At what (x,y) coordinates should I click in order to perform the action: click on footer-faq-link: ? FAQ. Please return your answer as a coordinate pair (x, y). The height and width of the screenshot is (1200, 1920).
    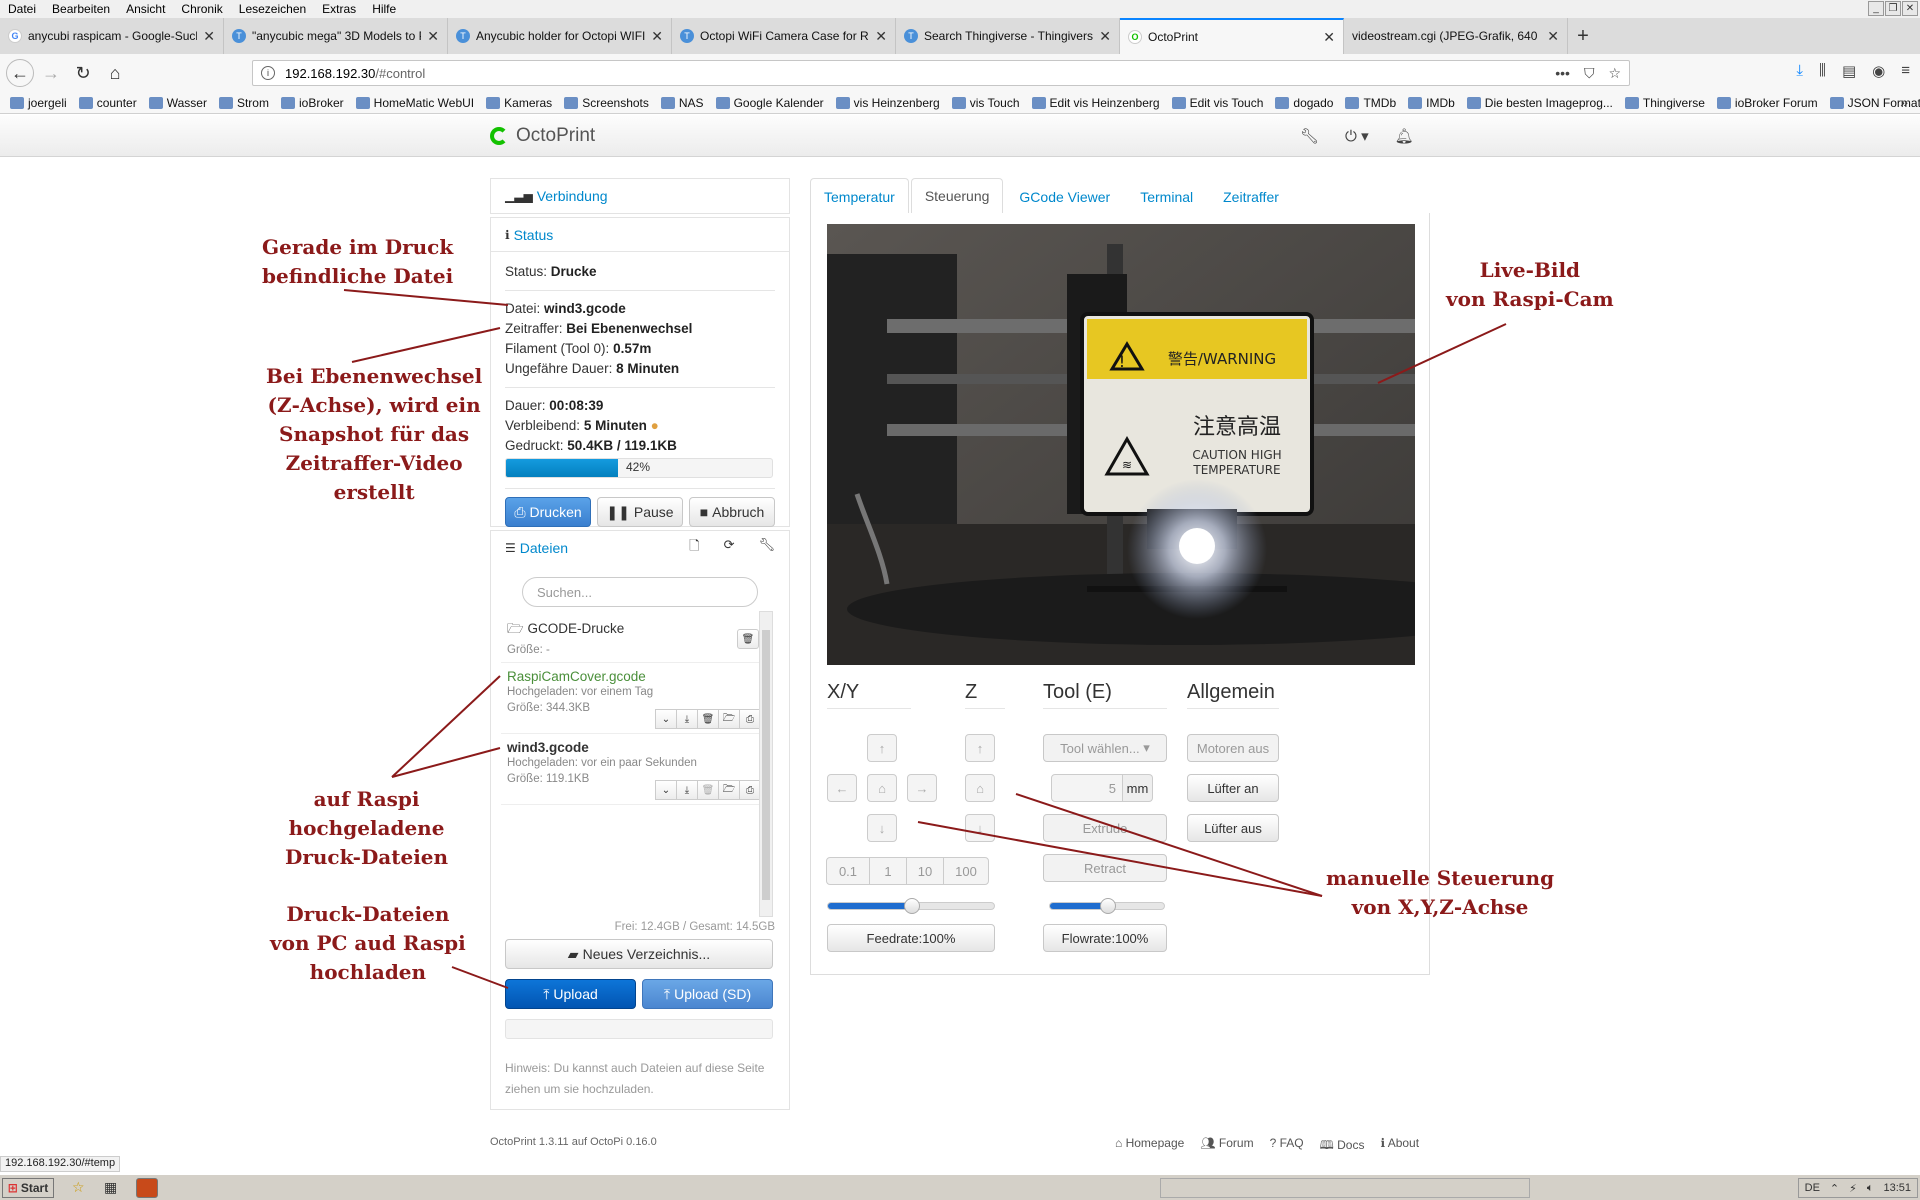
    Looking at the image, I should click on (1287, 1146).